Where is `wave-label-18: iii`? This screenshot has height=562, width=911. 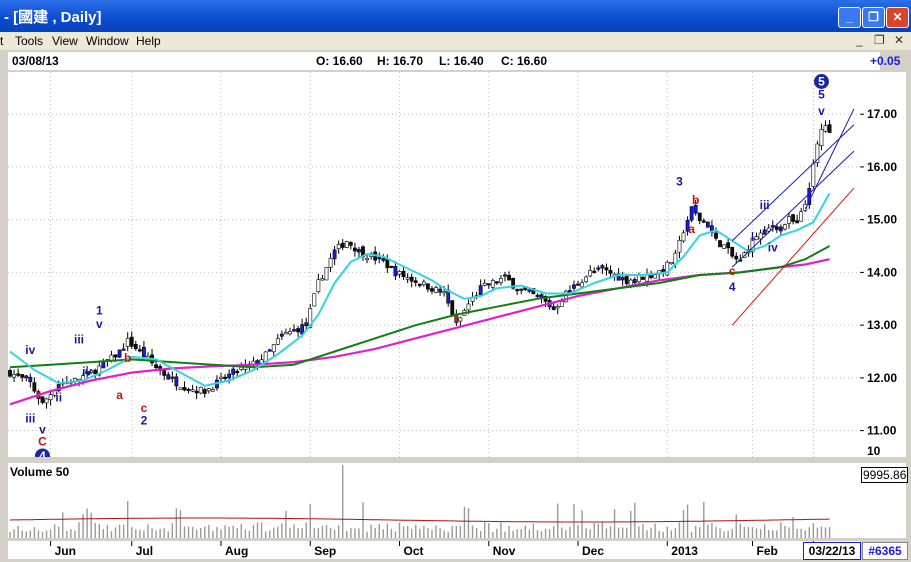
wave-label-18: iii is located at coordinates (765, 205).